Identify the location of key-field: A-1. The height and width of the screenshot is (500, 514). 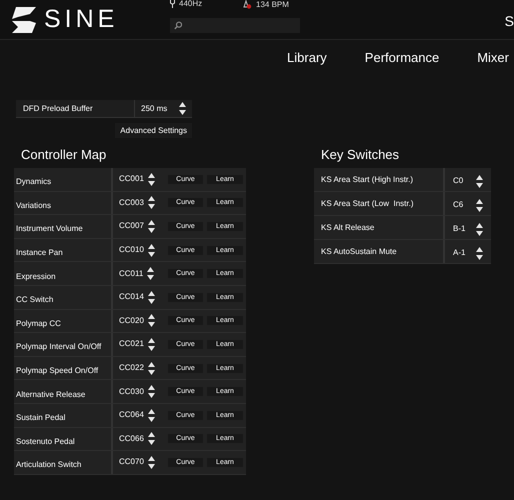
(468, 252).